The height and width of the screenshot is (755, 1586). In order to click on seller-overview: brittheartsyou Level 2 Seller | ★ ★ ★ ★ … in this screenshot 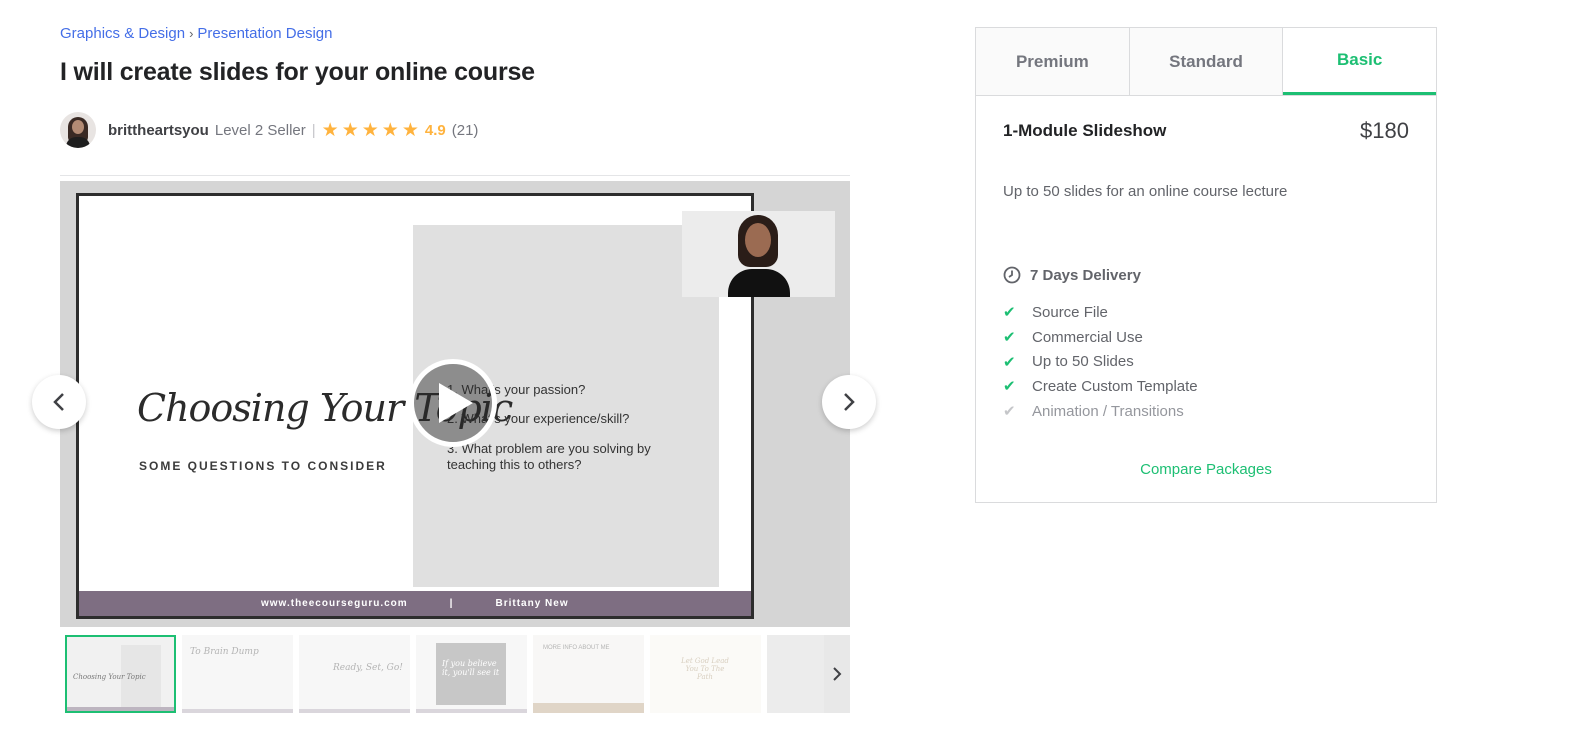, I will do `click(269, 130)`.